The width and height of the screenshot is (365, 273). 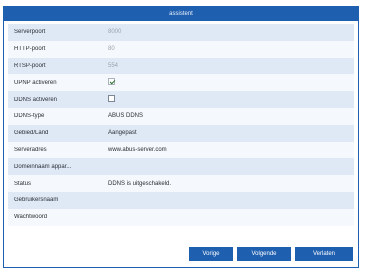 What do you see at coordinates (181, 14) in the screenshot?
I see `dialog-title: assistent` at bounding box center [181, 14].